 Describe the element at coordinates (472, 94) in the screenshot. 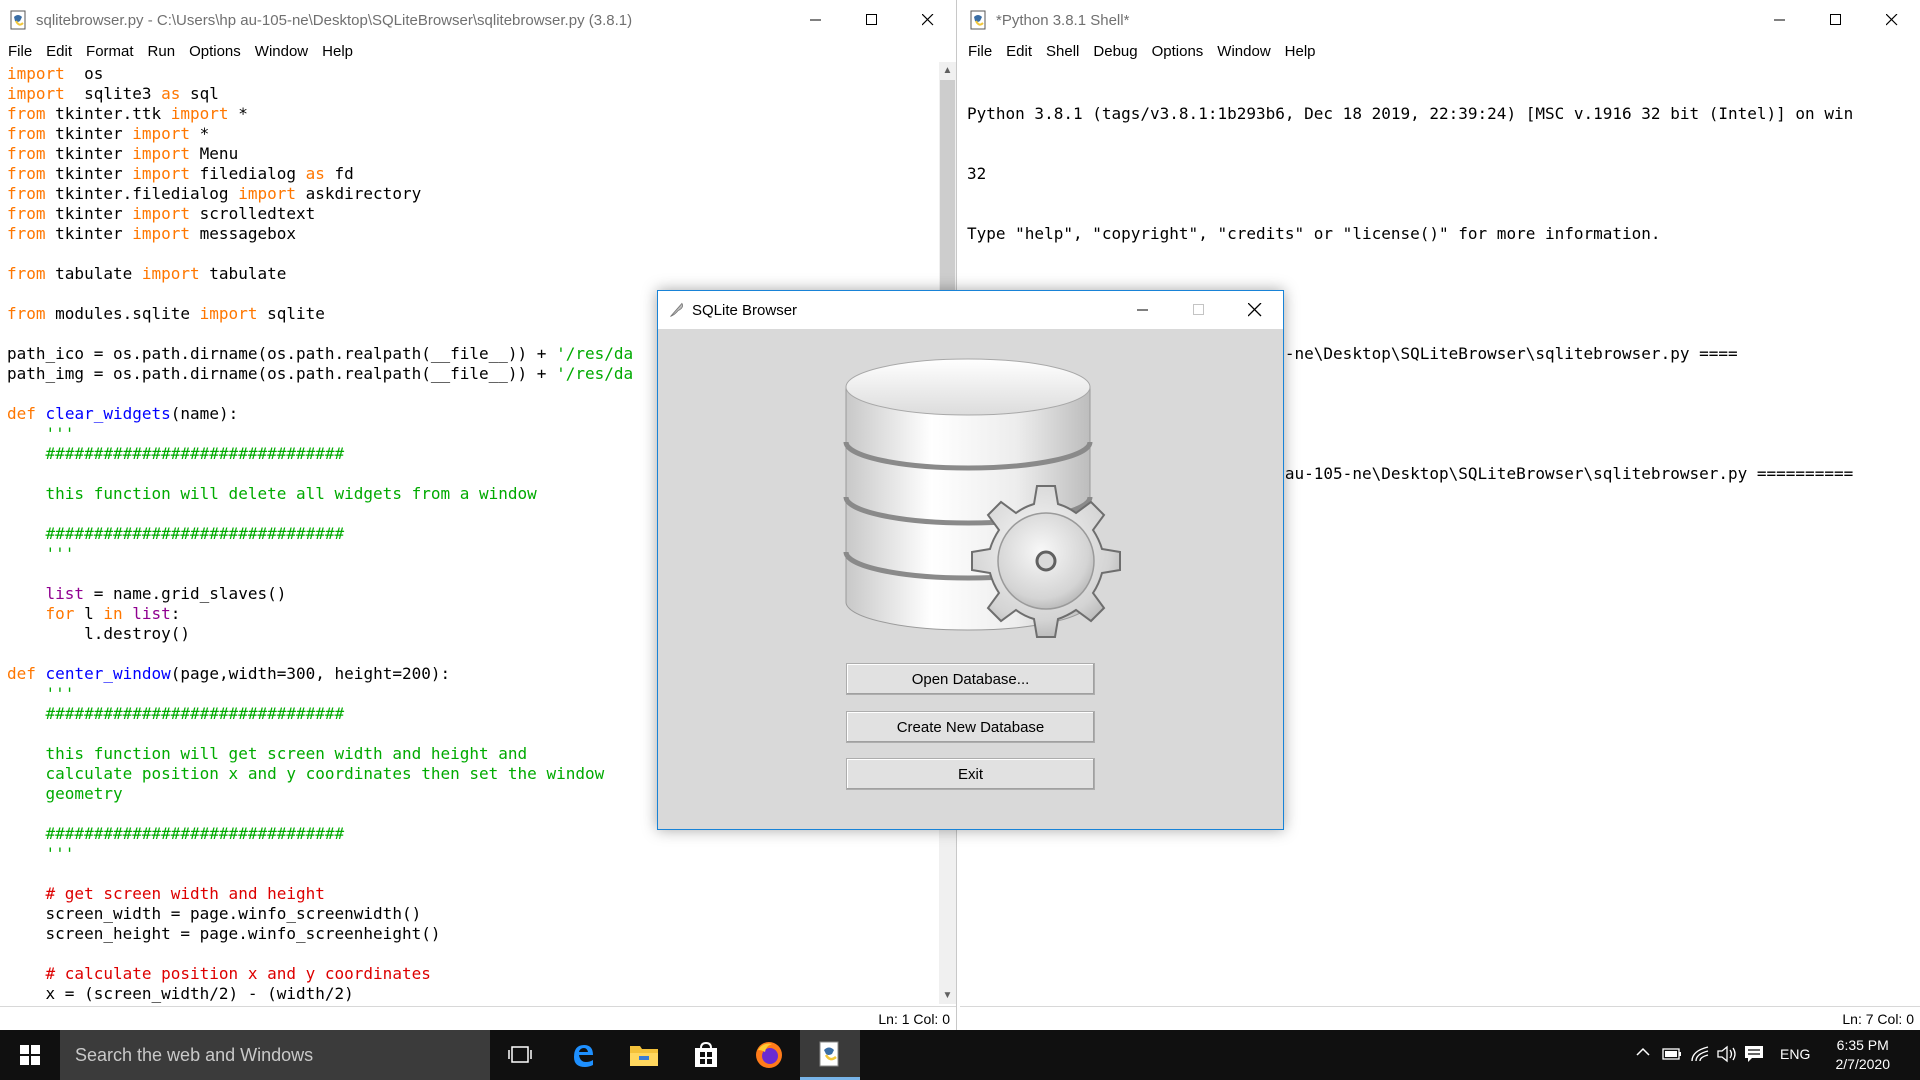

I see `code-line: import sqlite3 as sql` at that location.